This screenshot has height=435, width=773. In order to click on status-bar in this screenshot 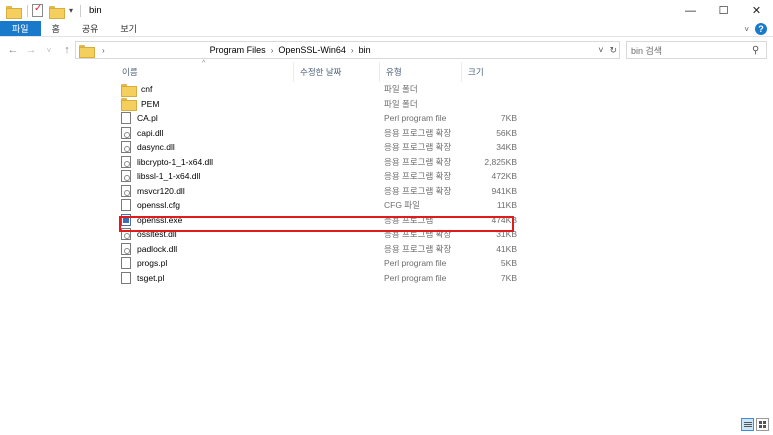, I will do `click(386, 425)`.